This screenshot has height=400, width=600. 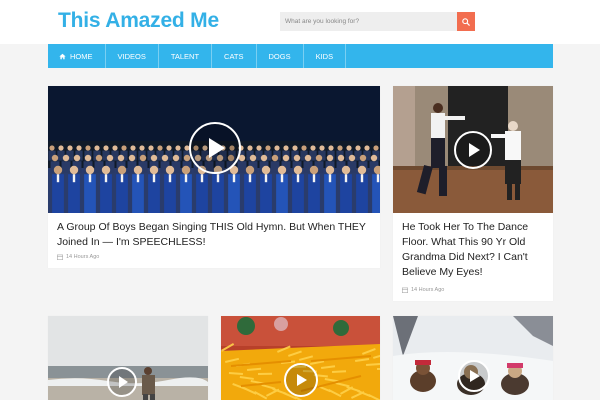 I want to click on nav-item-kids: KIDS, so click(x=325, y=56).